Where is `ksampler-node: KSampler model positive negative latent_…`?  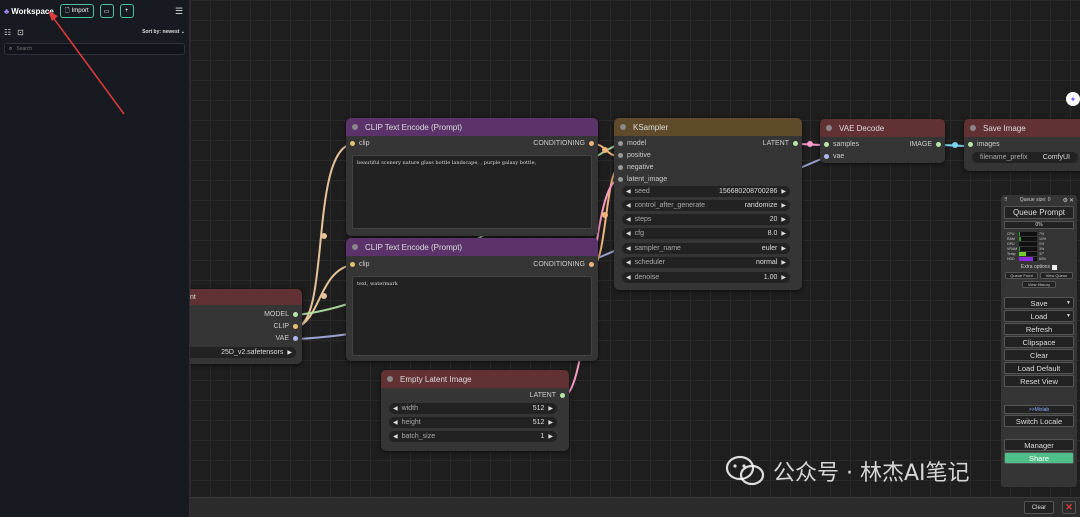 ksampler-node: KSampler model positive negative latent_… is located at coordinates (708, 204).